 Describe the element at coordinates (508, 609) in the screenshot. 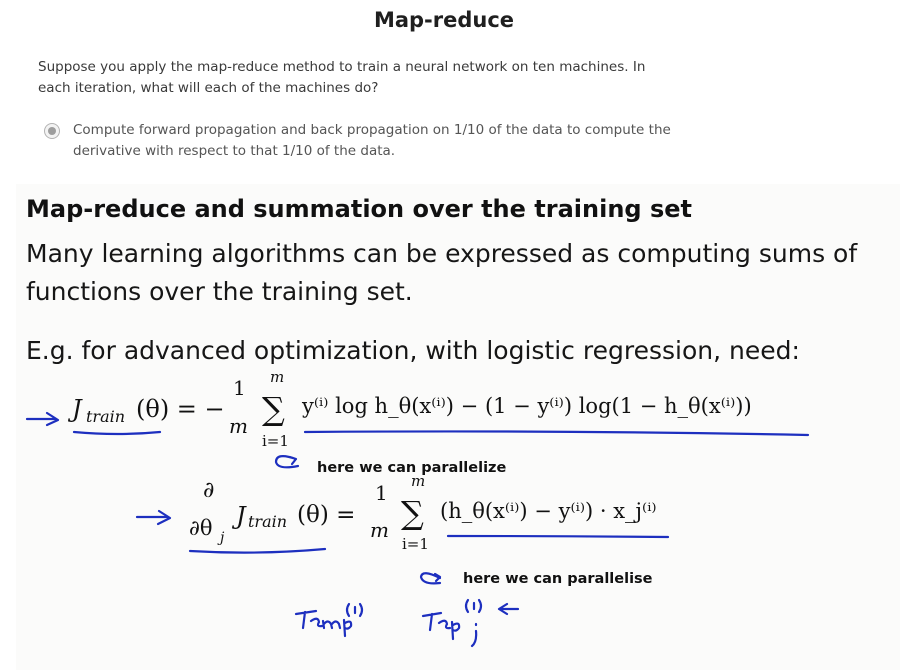

I see `left-arrow-icon` at that location.